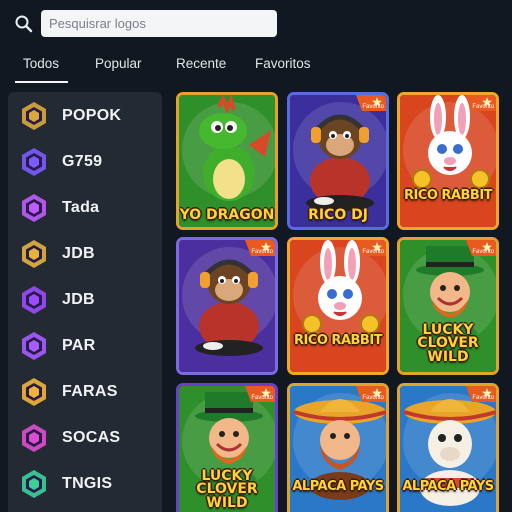 This screenshot has width=512, height=512. I want to click on tab-recente: Recente, so click(201, 63).